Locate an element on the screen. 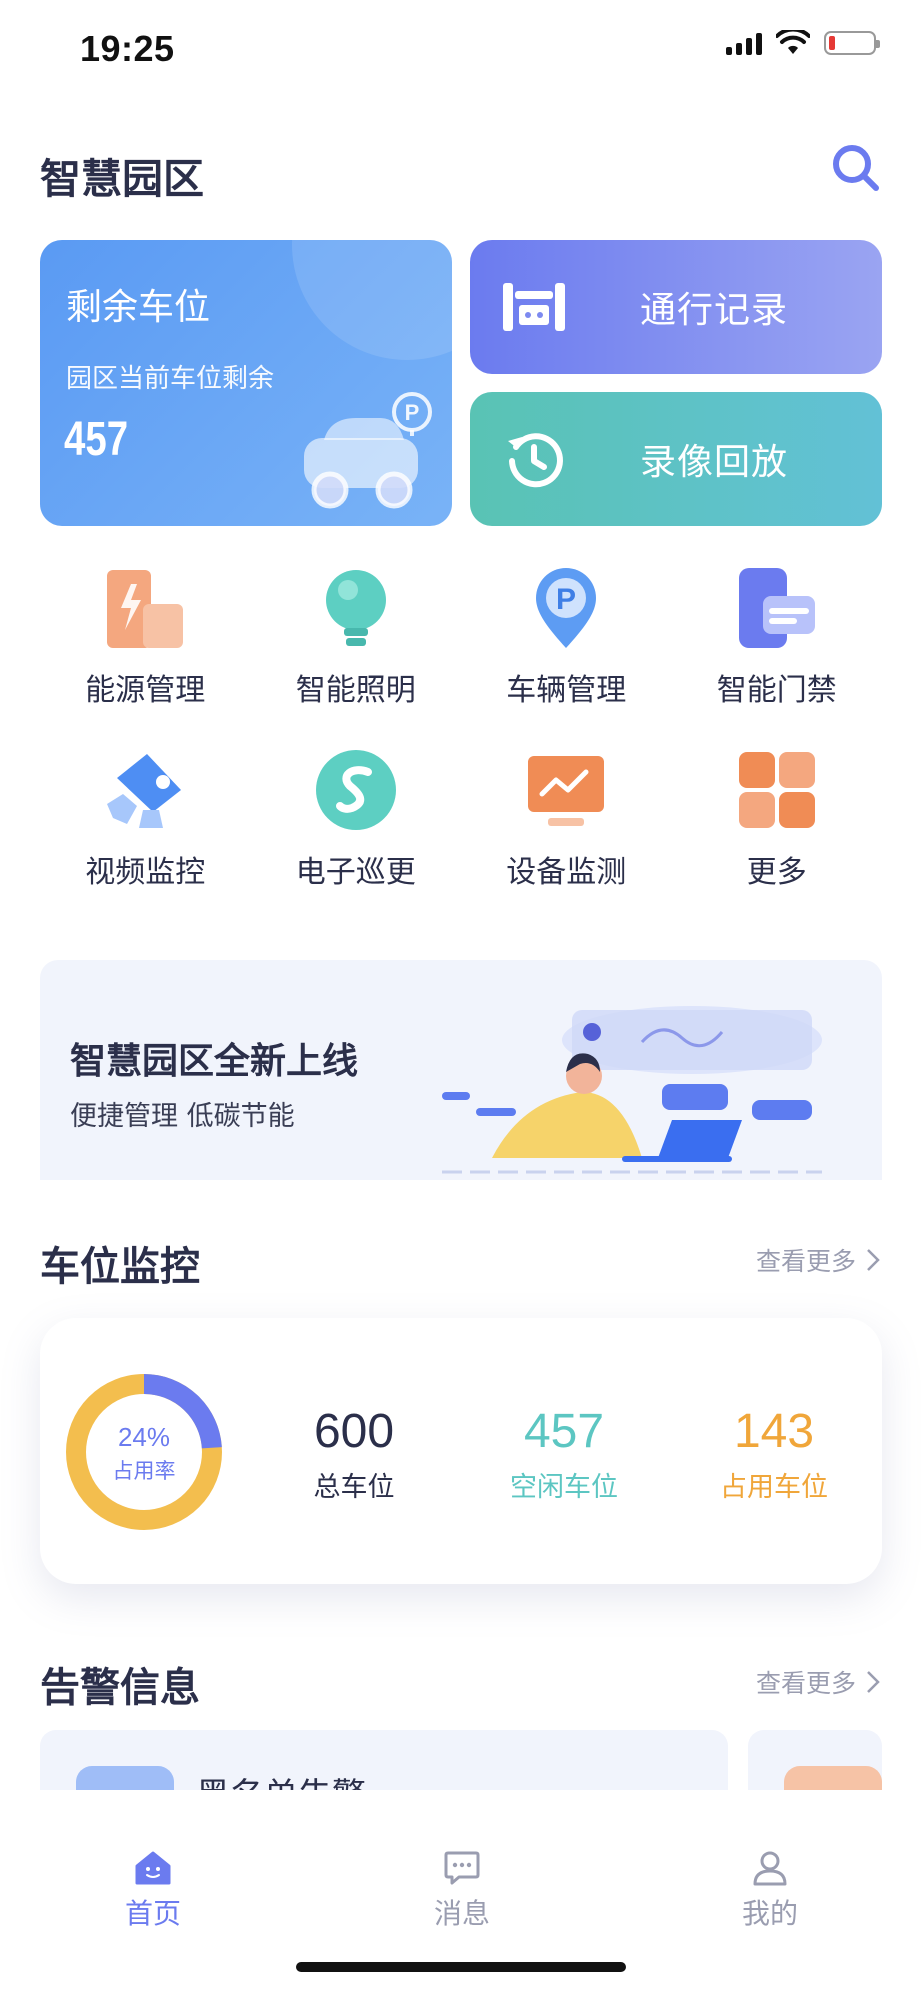 The image size is (924, 2000). car-icon: P is located at coordinates (368, 450).